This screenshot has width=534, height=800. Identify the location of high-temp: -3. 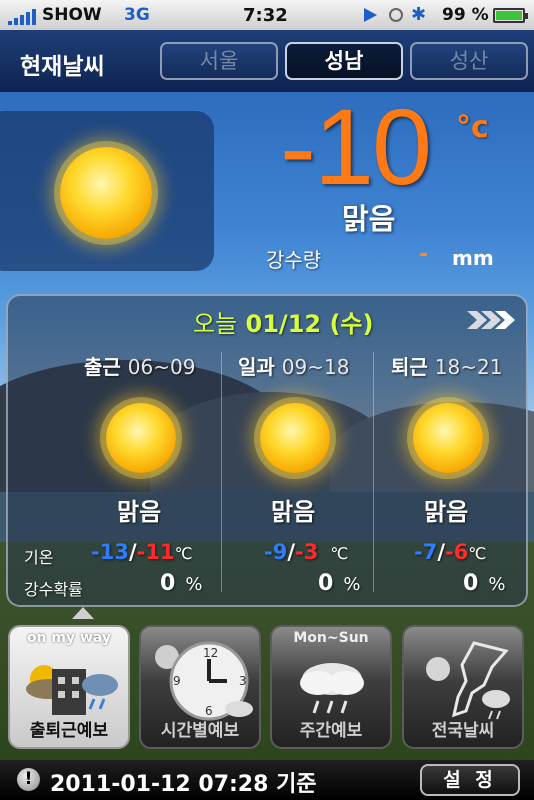
(307, 552).